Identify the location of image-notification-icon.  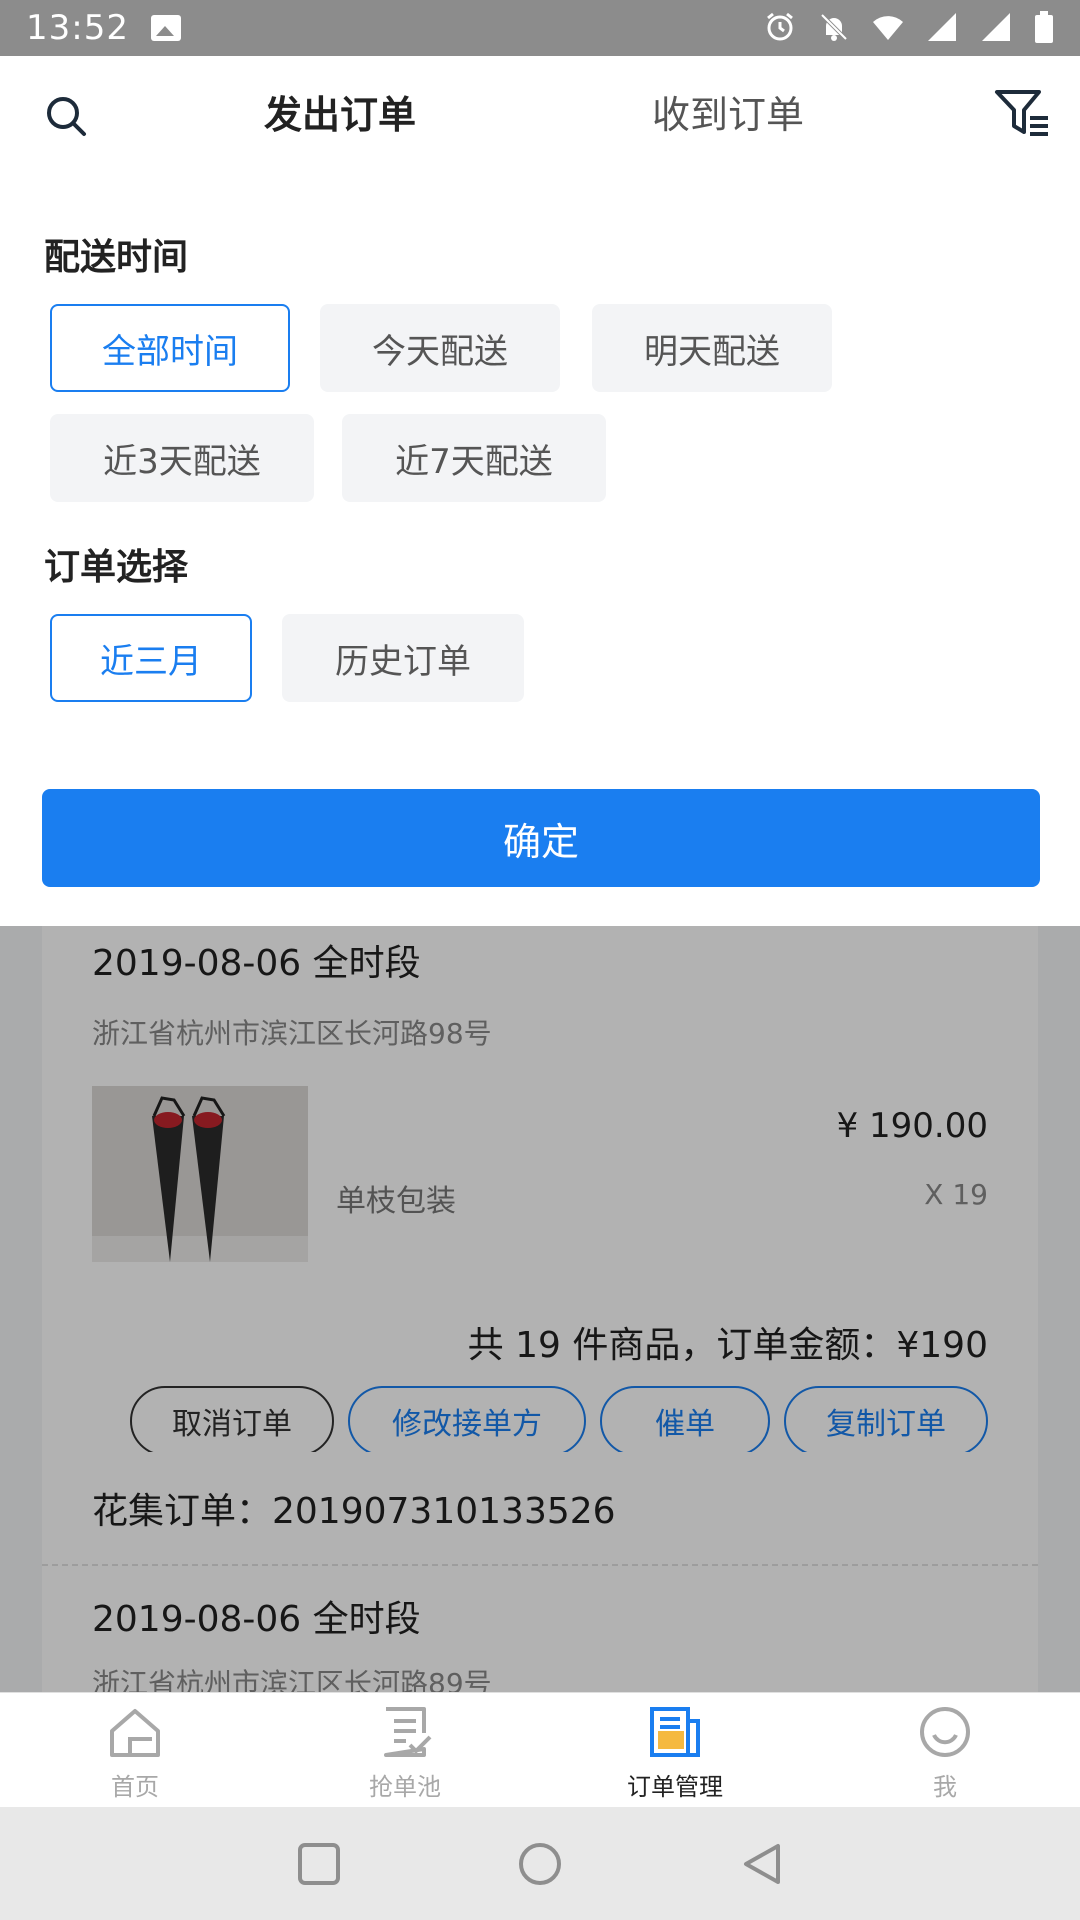
(165, 28).